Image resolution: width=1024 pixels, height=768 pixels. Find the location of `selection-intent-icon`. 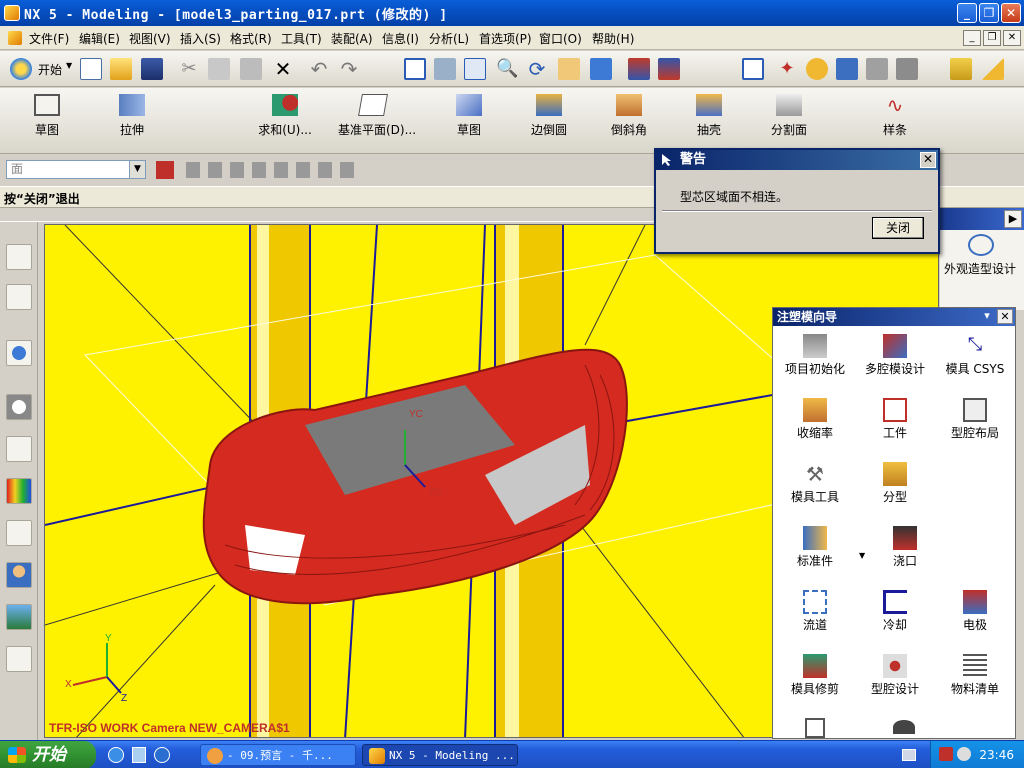

selection-intent-icon is located at coordinates (165, 170).